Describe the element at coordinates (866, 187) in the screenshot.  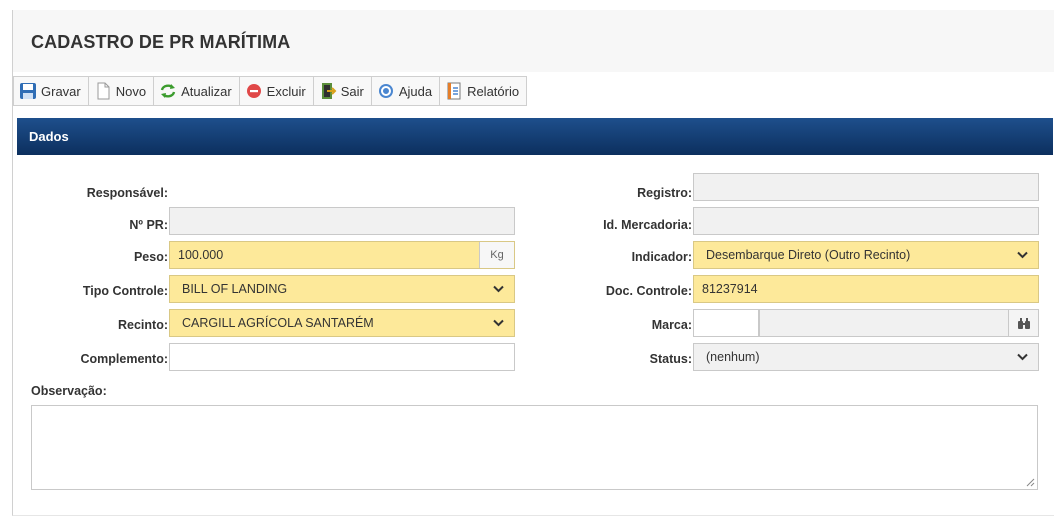
I see `registro-field` at that location.